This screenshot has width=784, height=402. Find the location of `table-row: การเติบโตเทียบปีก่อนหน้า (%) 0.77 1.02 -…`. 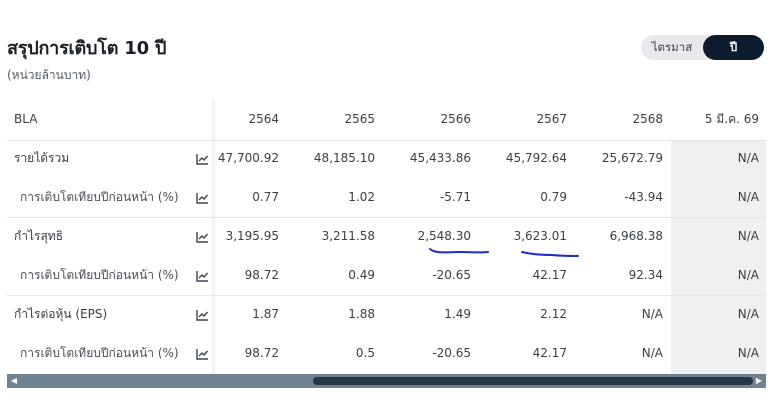

table-row: การเติบโตเทียบปีก่อนหน้า (%) 0.77 1.02 -… is located at coordinates (386, 197).